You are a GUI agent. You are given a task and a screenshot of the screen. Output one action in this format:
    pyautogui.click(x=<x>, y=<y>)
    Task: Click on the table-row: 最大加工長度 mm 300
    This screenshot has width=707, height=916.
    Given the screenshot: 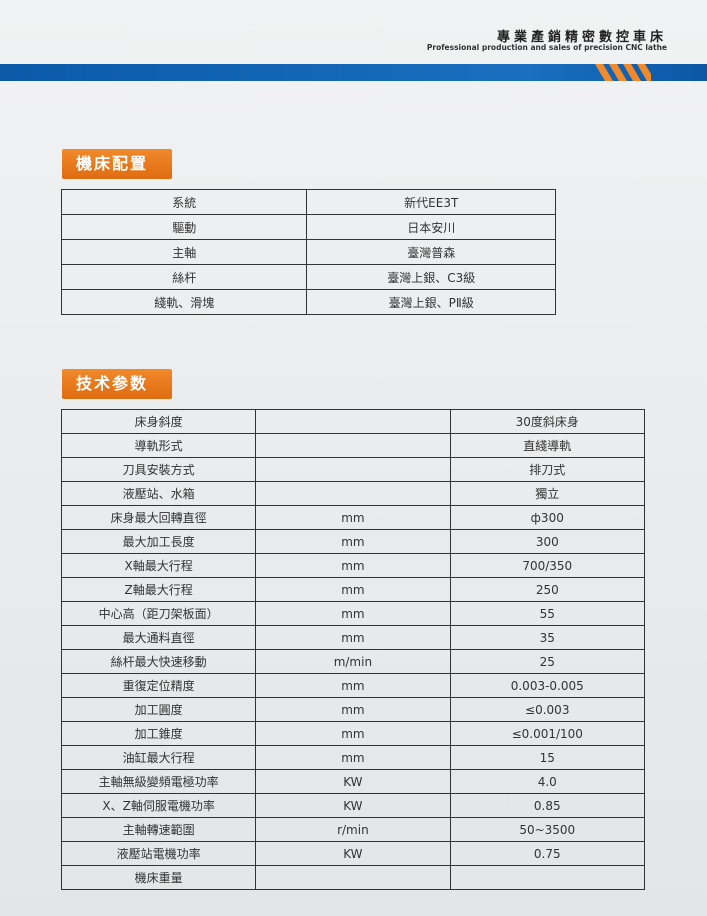 What is the action you would take?
    pyautogui.click(x=353, y=541)
    